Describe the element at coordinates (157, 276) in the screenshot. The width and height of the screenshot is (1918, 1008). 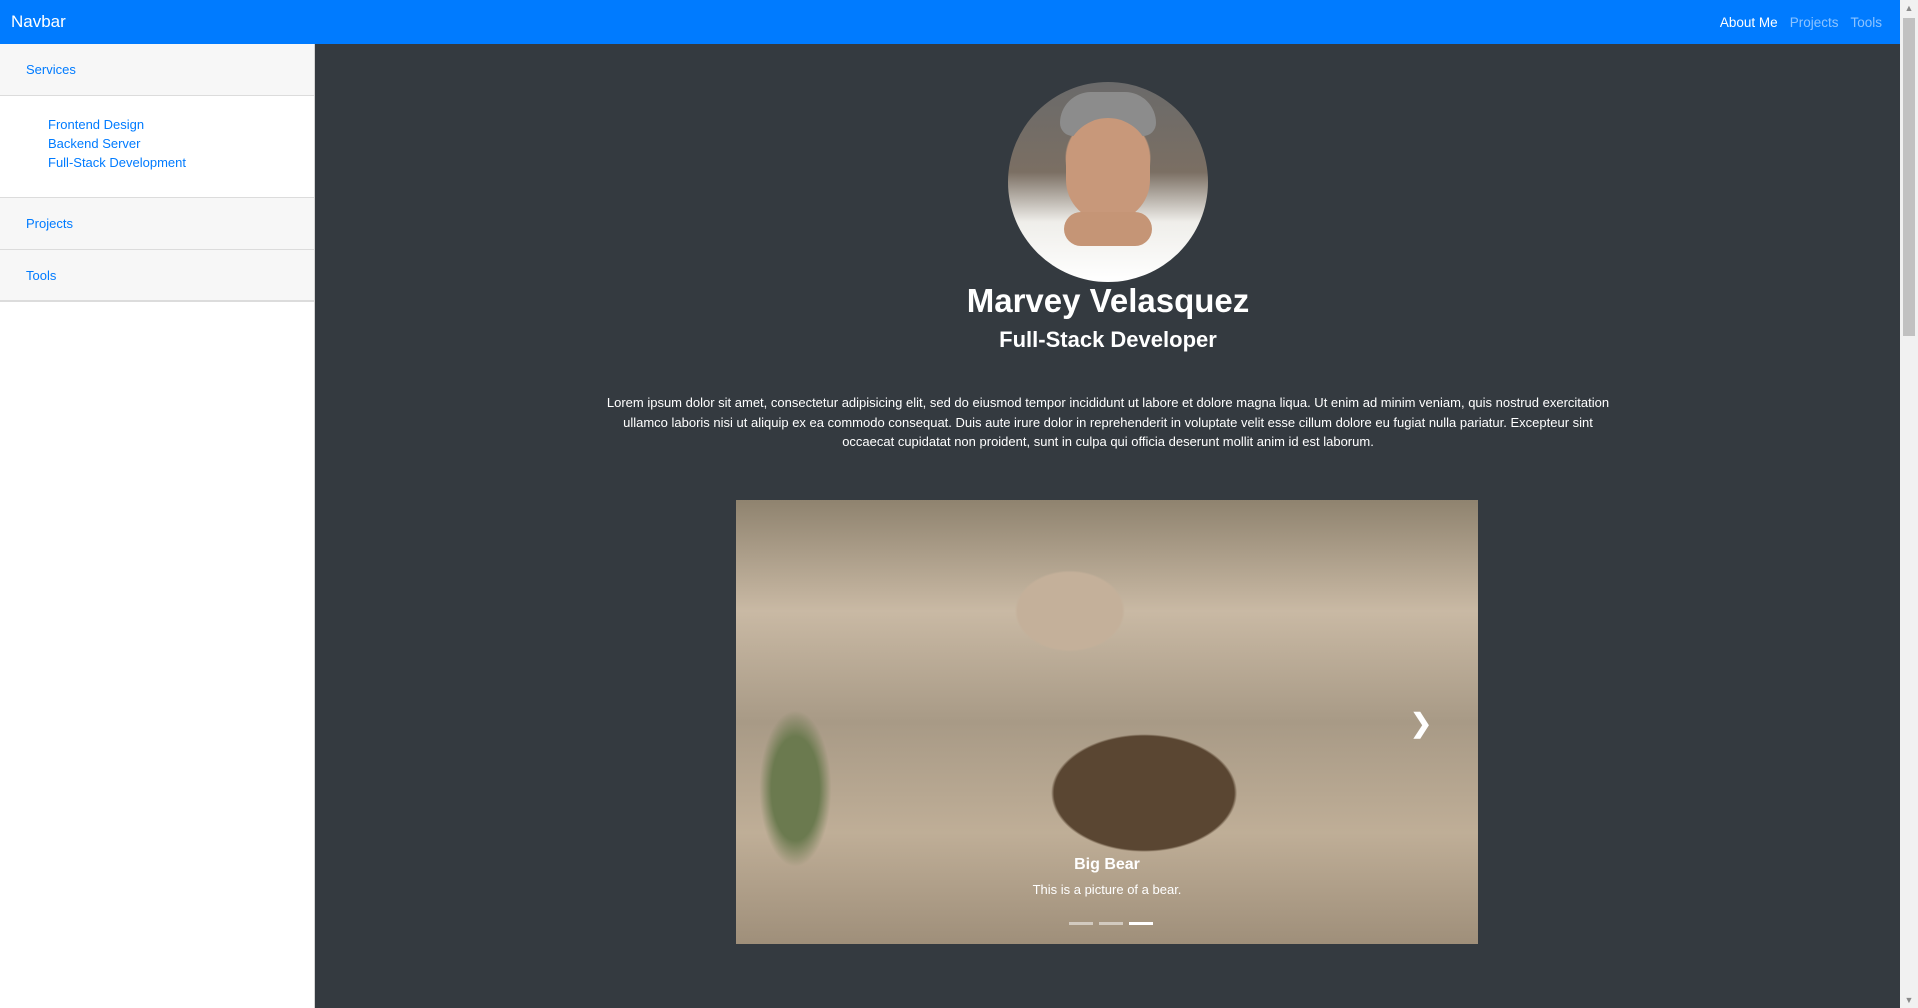
I see `sidebar-tools-toggle: Tools` at that location.